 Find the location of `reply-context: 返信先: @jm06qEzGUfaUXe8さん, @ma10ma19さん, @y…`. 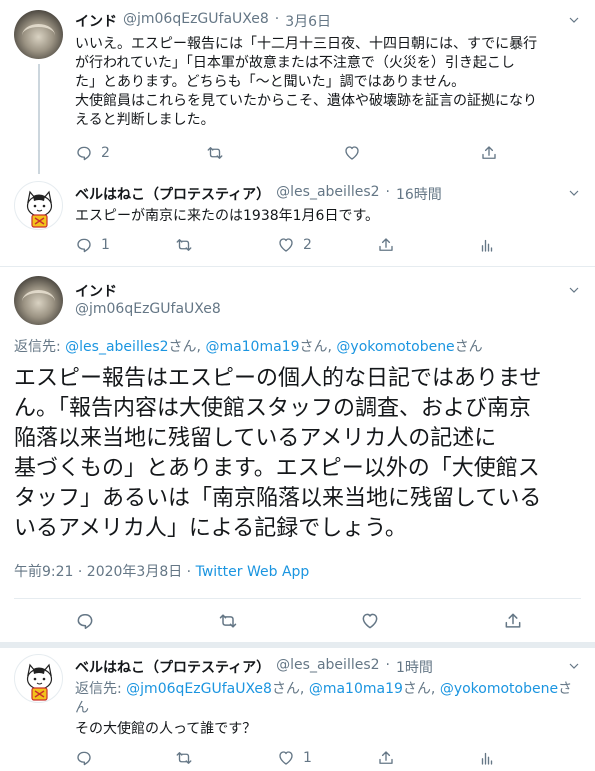

reply-context: 返信先: @jm06qEzGUfaUXe8さん, @ma10ma19さん, @y… is located at coordinates (324, 698).